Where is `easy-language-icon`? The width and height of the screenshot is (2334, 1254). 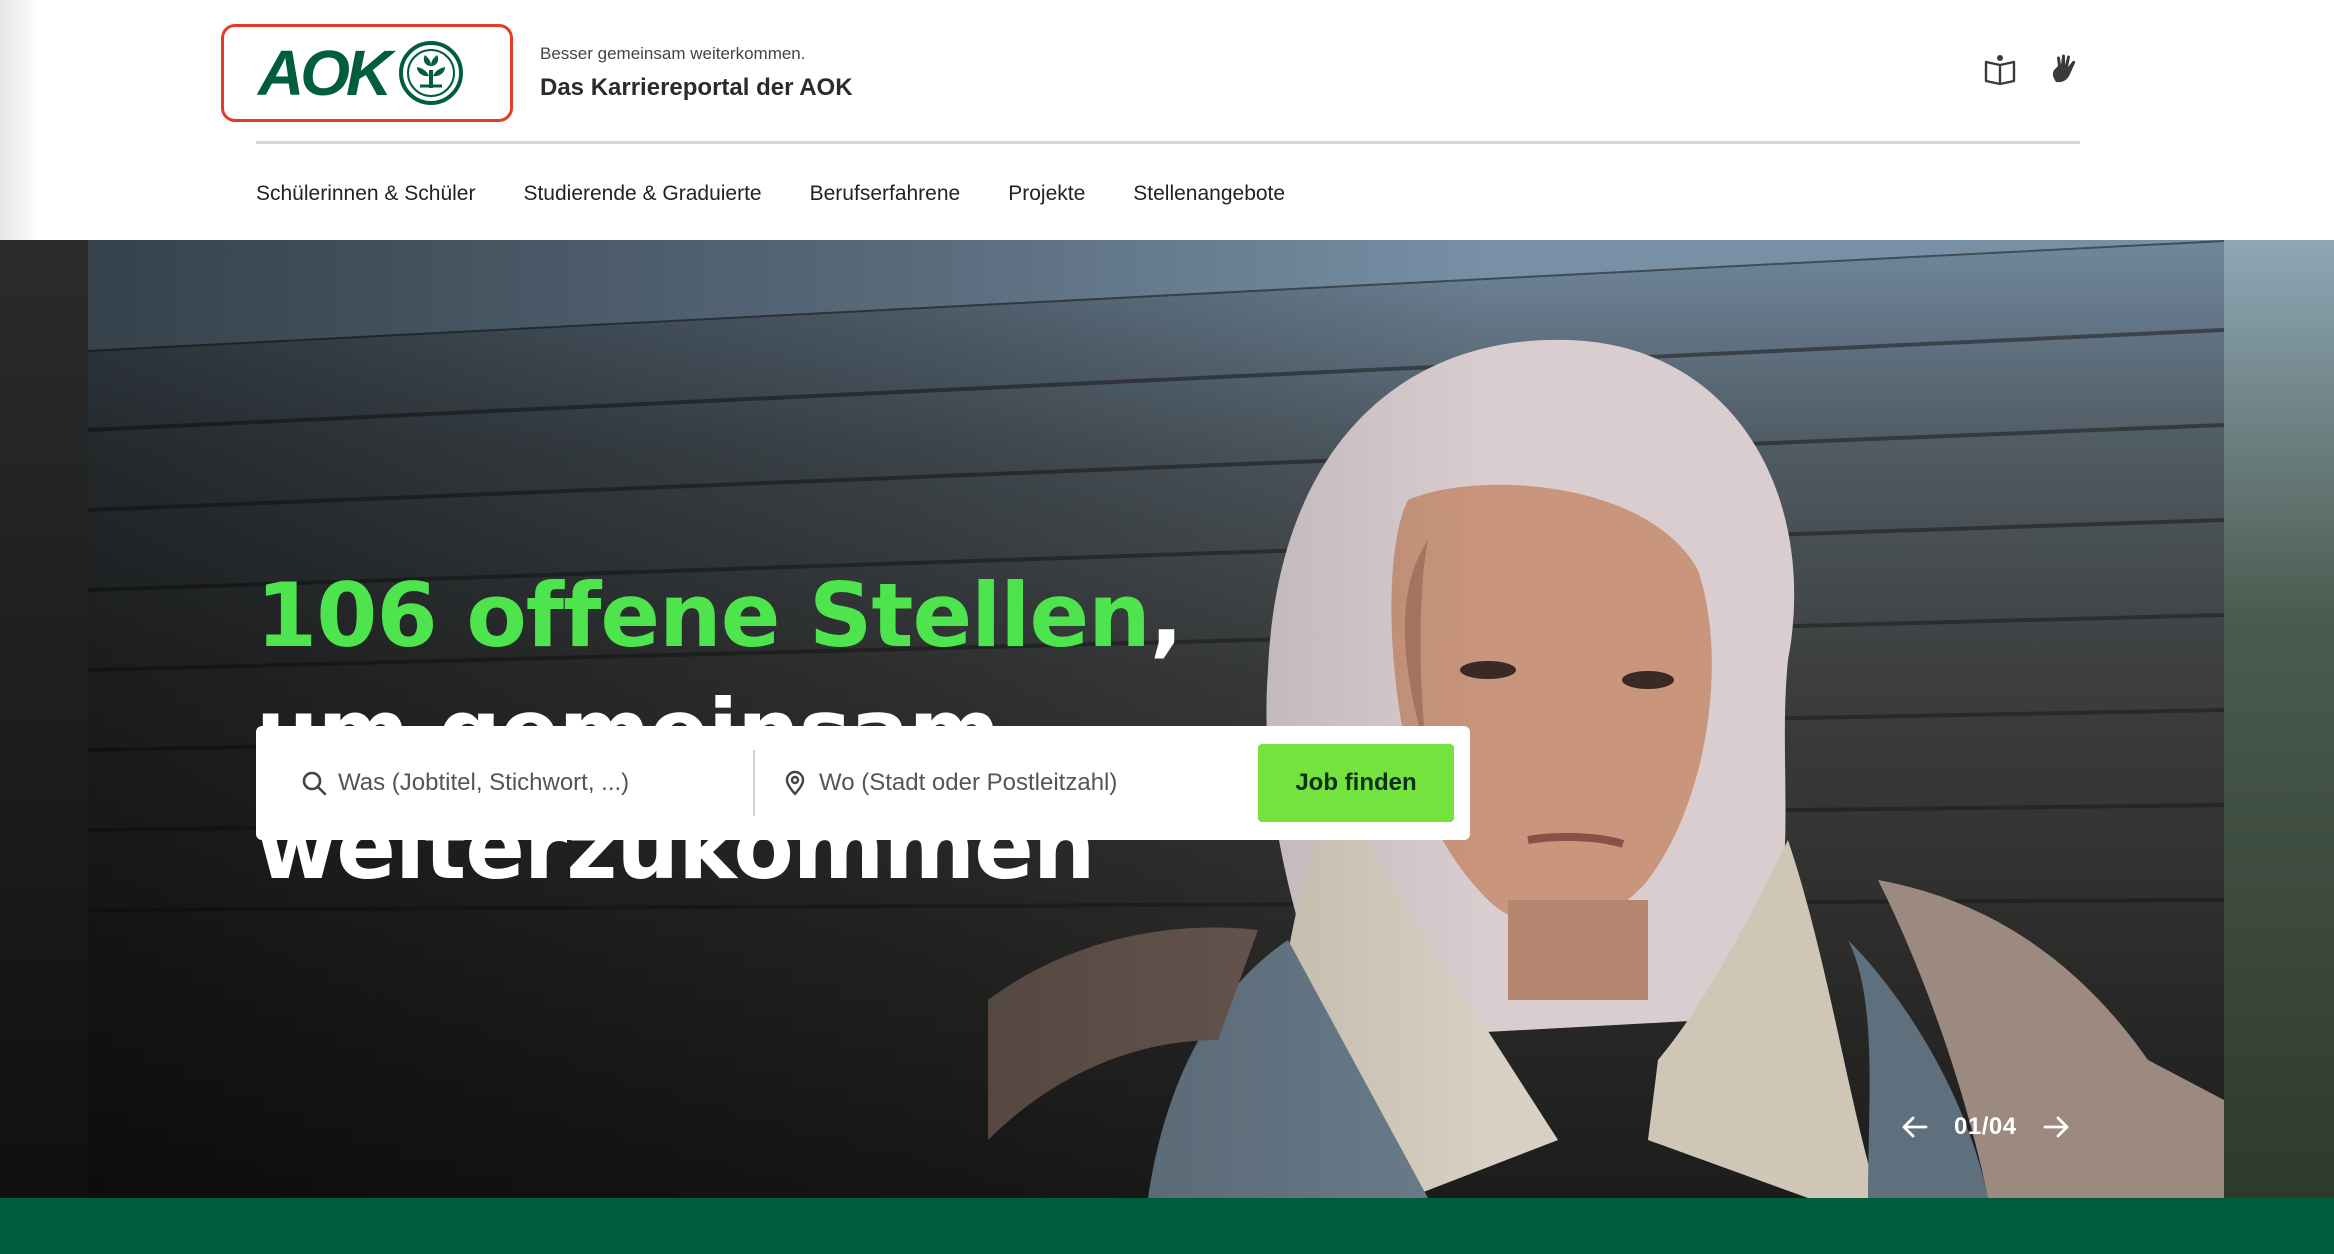 easy-language-icon is located at coordinates (2000, 70).